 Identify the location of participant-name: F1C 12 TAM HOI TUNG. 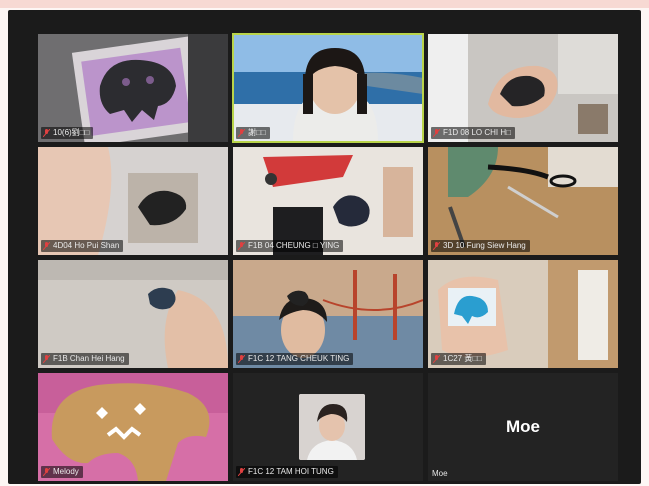
(291, 471).